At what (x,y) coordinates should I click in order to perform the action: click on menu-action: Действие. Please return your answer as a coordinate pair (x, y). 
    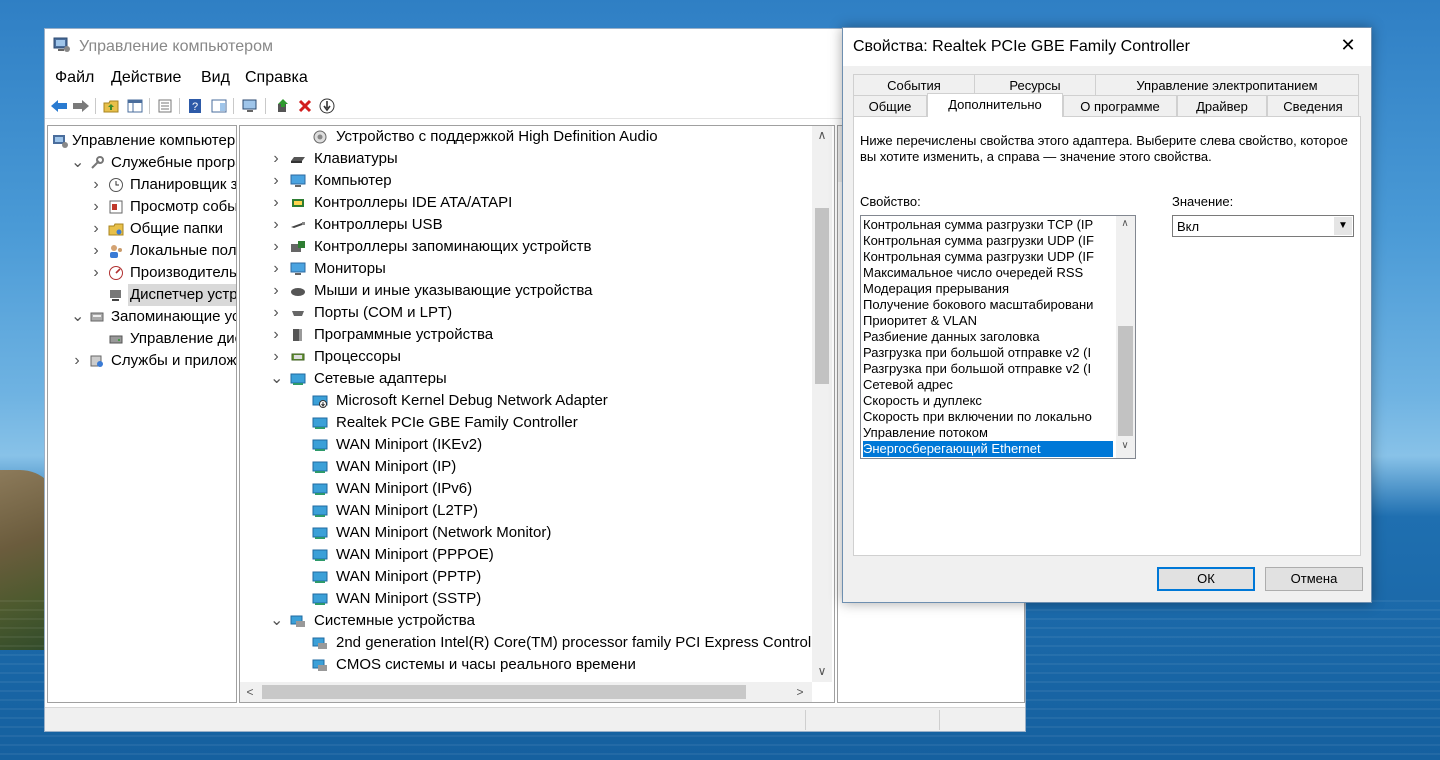
    Looking at the image, I should click on (146, 78).